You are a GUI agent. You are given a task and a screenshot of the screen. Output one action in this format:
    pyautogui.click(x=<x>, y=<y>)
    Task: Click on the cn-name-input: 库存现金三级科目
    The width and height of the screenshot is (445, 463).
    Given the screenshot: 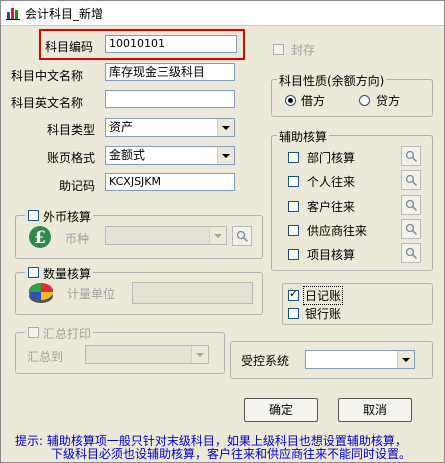 What is the action you would take?
    pyautogui.click(x=170, y=72)
    